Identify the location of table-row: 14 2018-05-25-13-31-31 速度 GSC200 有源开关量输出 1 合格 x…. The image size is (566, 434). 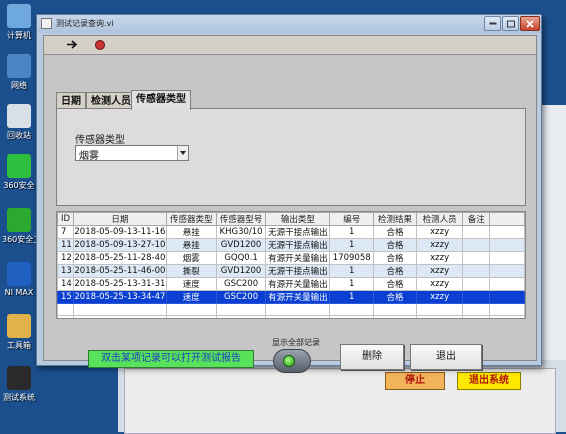
(291, 284).